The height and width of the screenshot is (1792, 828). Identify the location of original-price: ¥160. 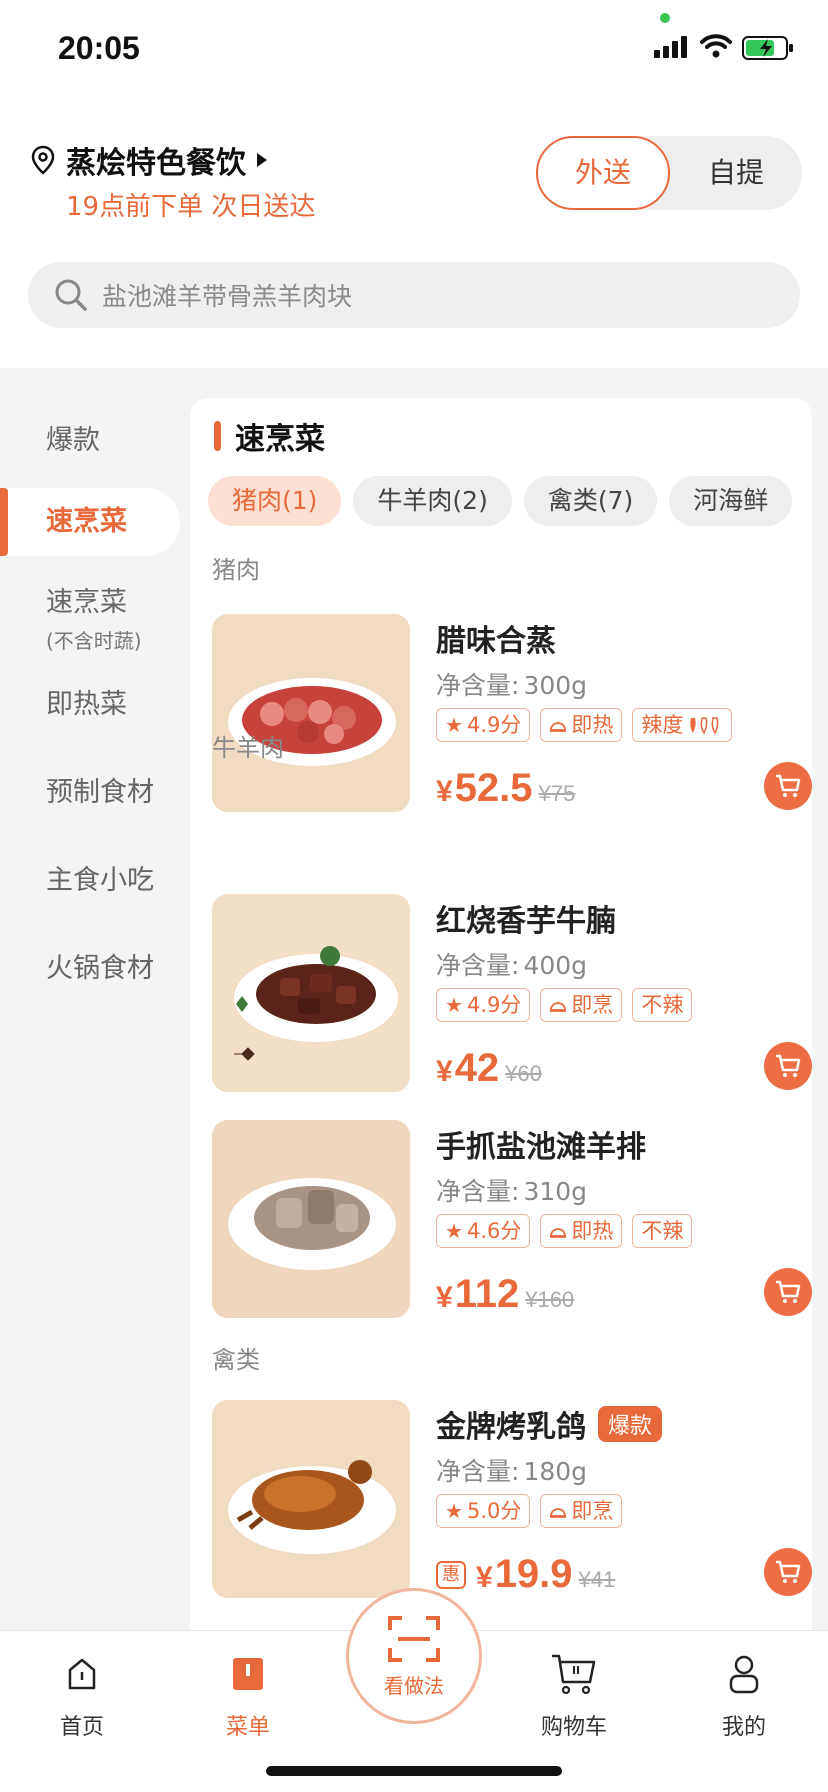
(550, 1299).